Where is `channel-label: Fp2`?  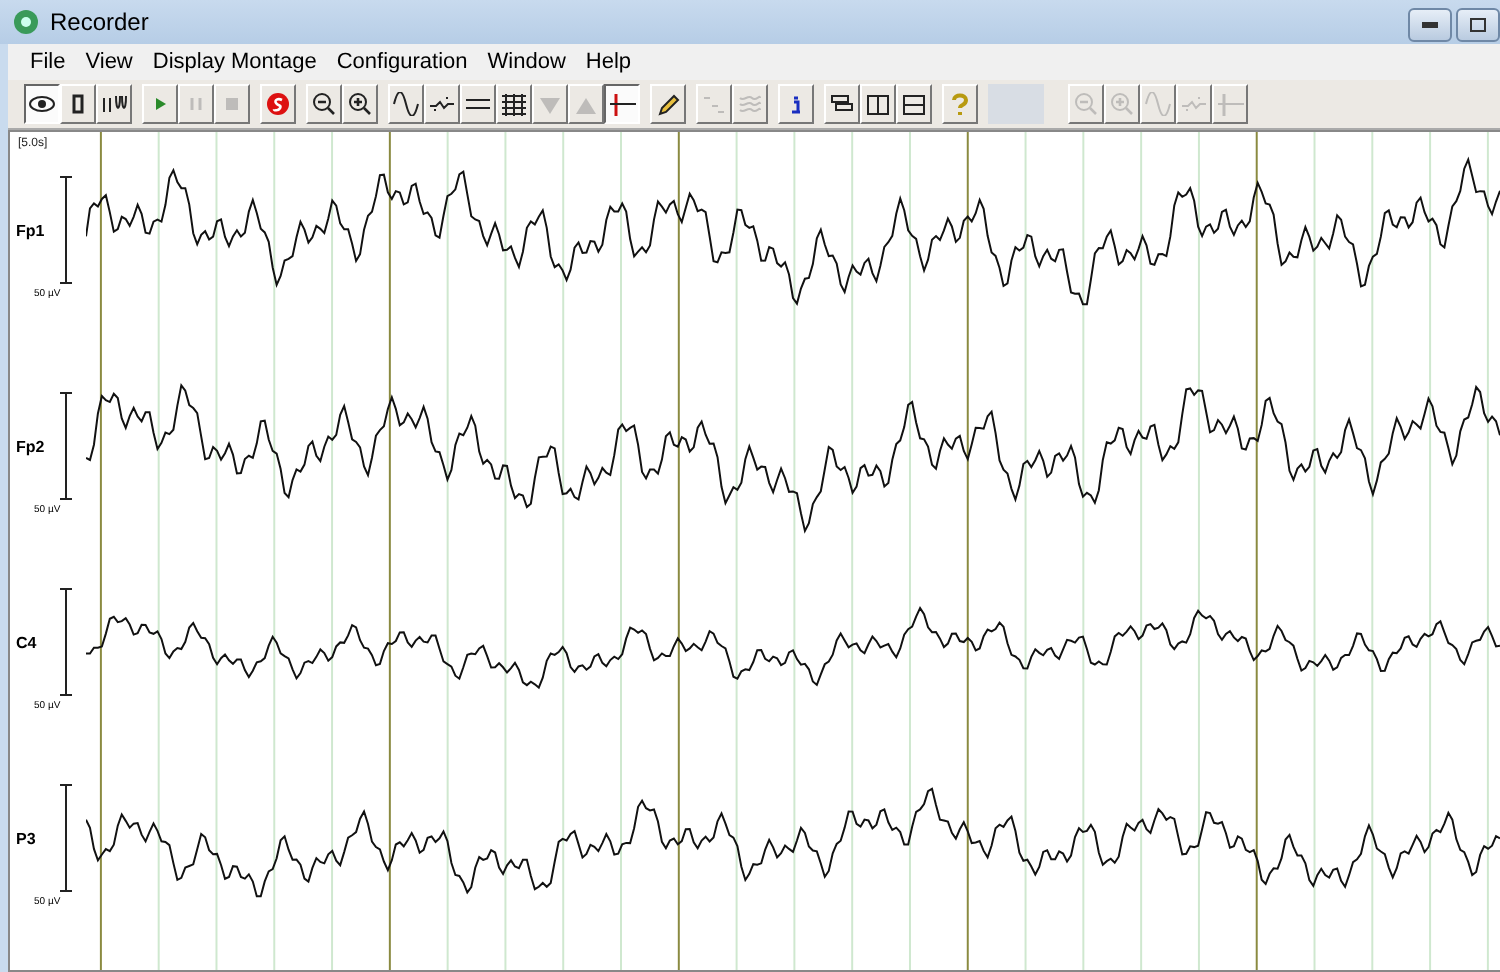
channel-label: Fp2 is located at coordinates (30, 446).